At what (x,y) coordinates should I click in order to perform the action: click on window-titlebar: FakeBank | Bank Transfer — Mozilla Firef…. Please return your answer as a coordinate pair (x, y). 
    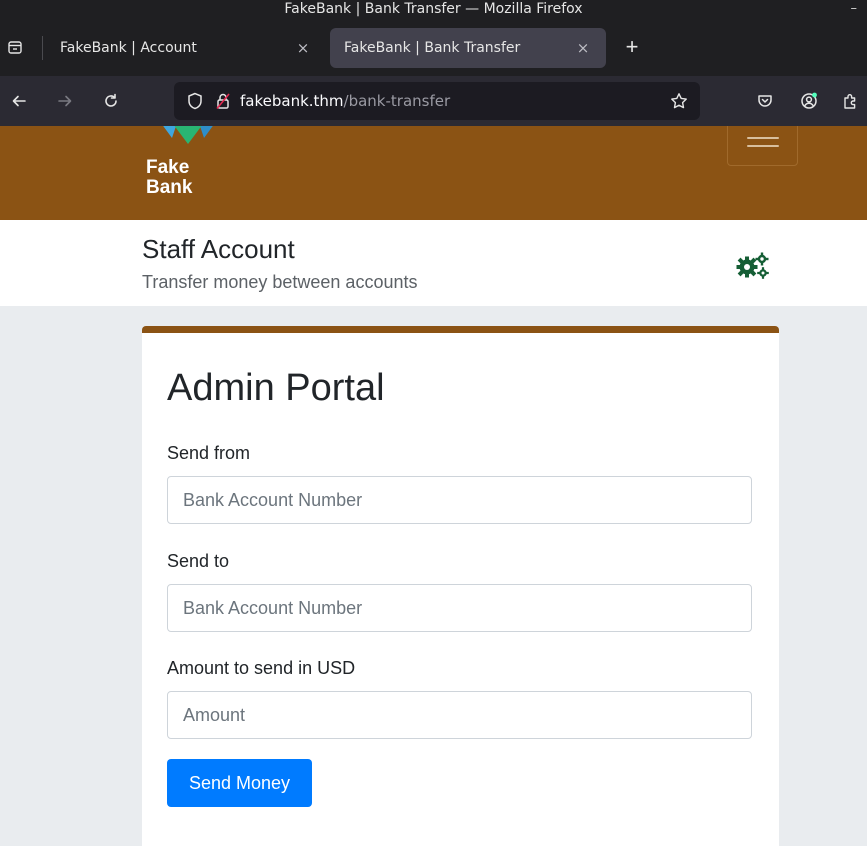
    Looking at the image, I should click on (433, 10).